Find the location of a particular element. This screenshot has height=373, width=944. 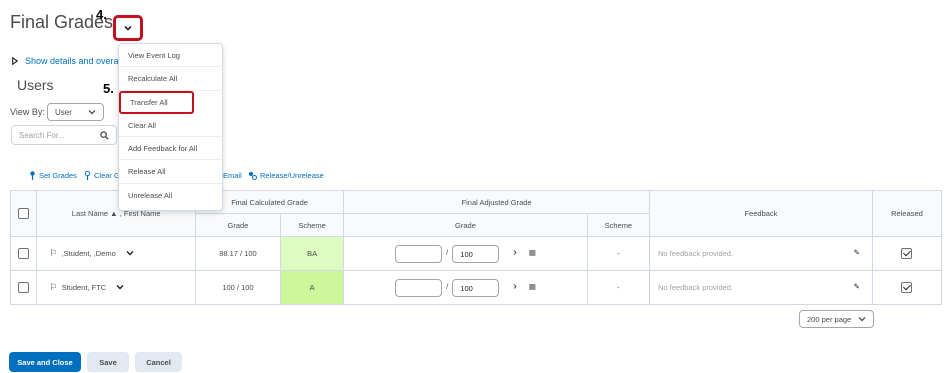

release-unrelease-label: Release/Unrelease is located at coordinates (292, 175).